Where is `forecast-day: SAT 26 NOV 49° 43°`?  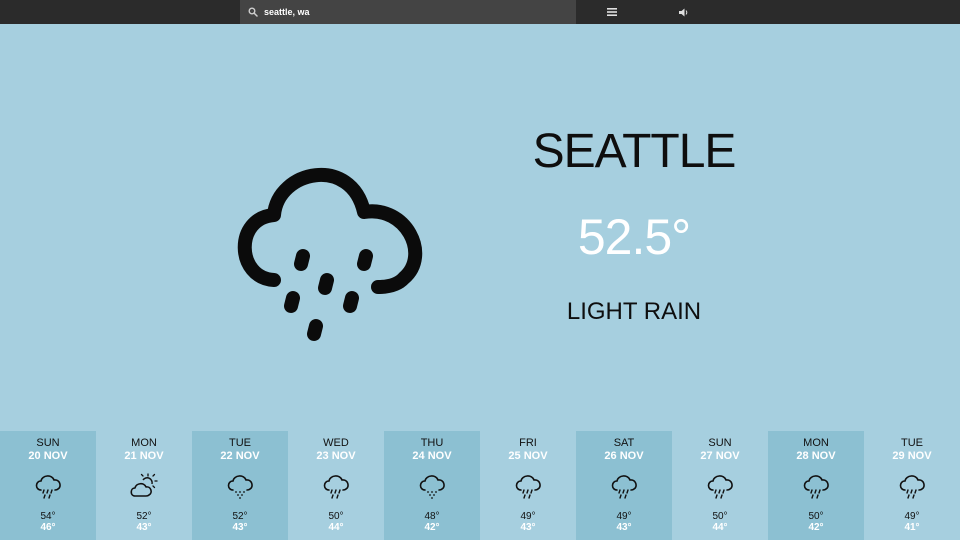
forecast-day: SAT 26 NOV 49° 43° is located at coordinates (624, 485).